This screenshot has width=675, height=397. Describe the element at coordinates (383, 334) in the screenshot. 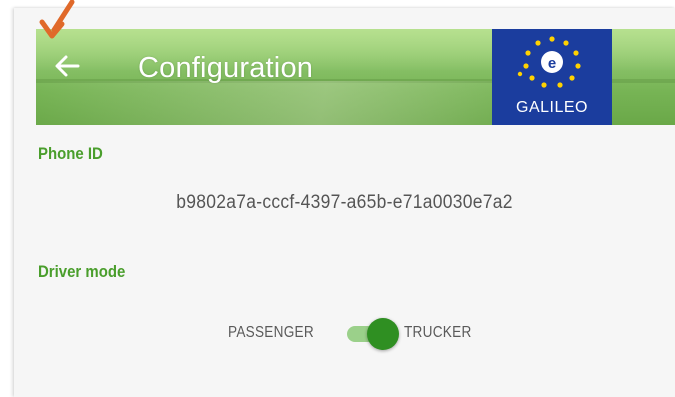

I see `toggle-thumb` at that location.